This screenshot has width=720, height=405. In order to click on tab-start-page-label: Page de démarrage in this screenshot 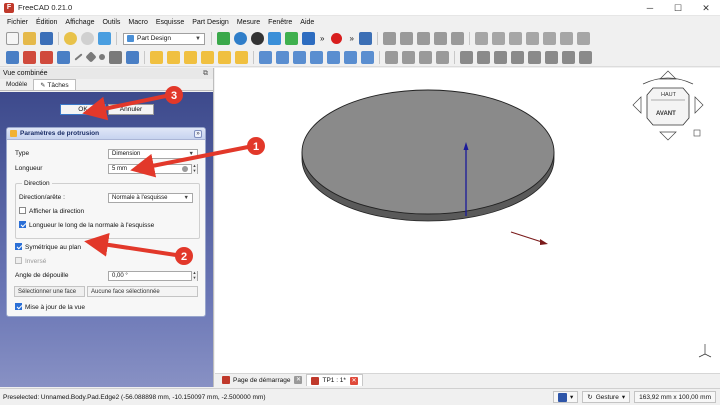, I will do `click(262, 380)`.